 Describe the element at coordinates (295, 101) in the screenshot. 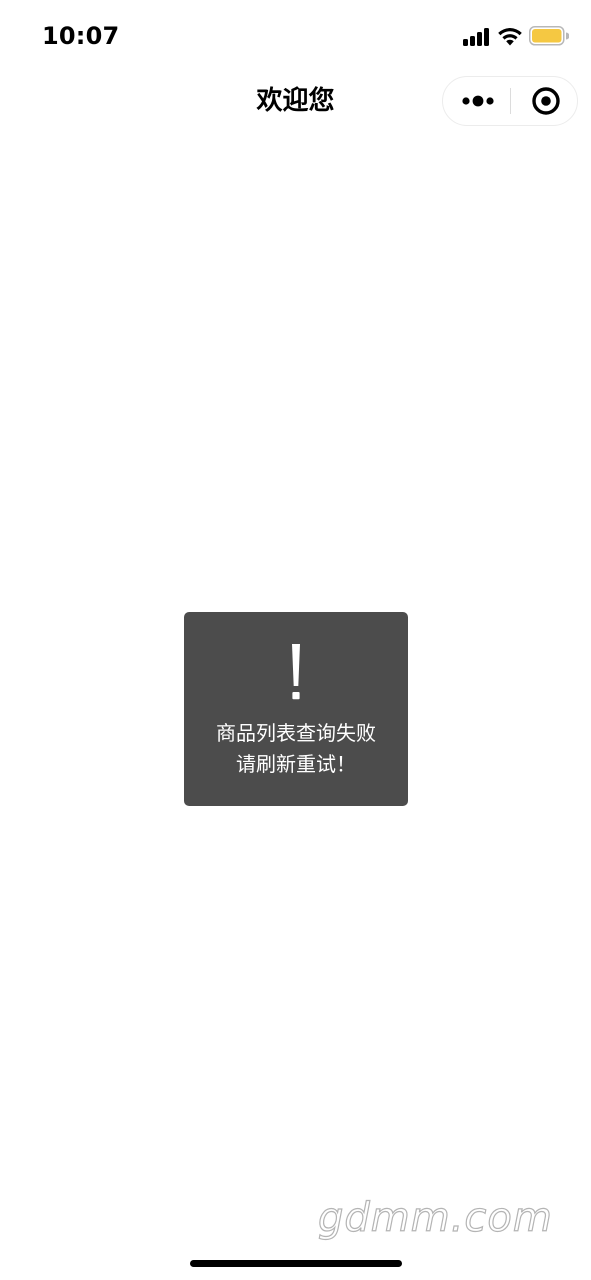

I see `nav-bar: 欢迎您` at that location.